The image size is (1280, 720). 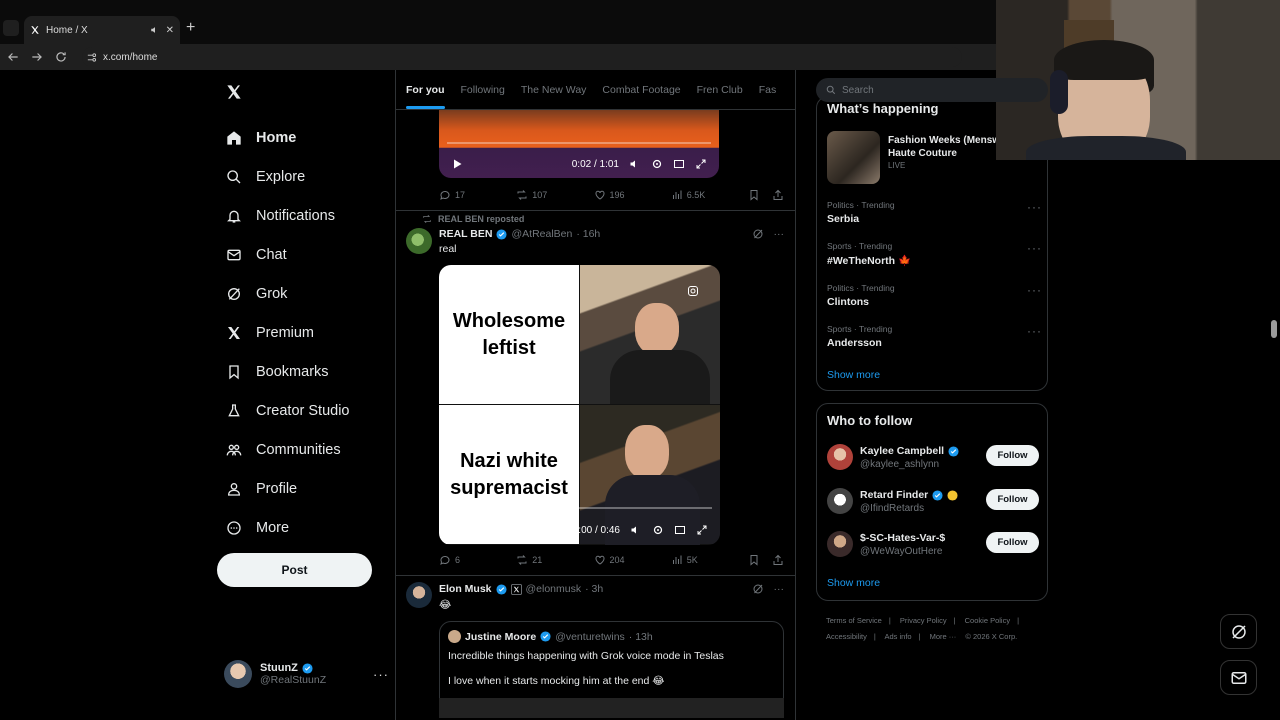 I want to click on pause-icon, so click(x=457, y=530).